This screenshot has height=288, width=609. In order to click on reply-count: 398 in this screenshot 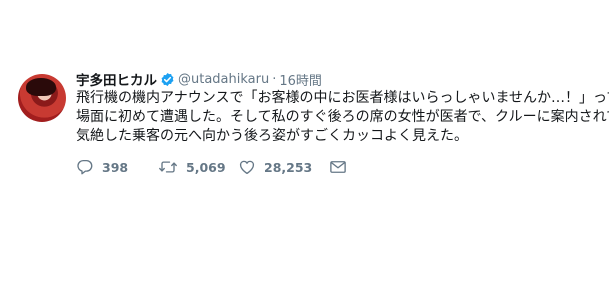, I will do `click(115, 167)`.